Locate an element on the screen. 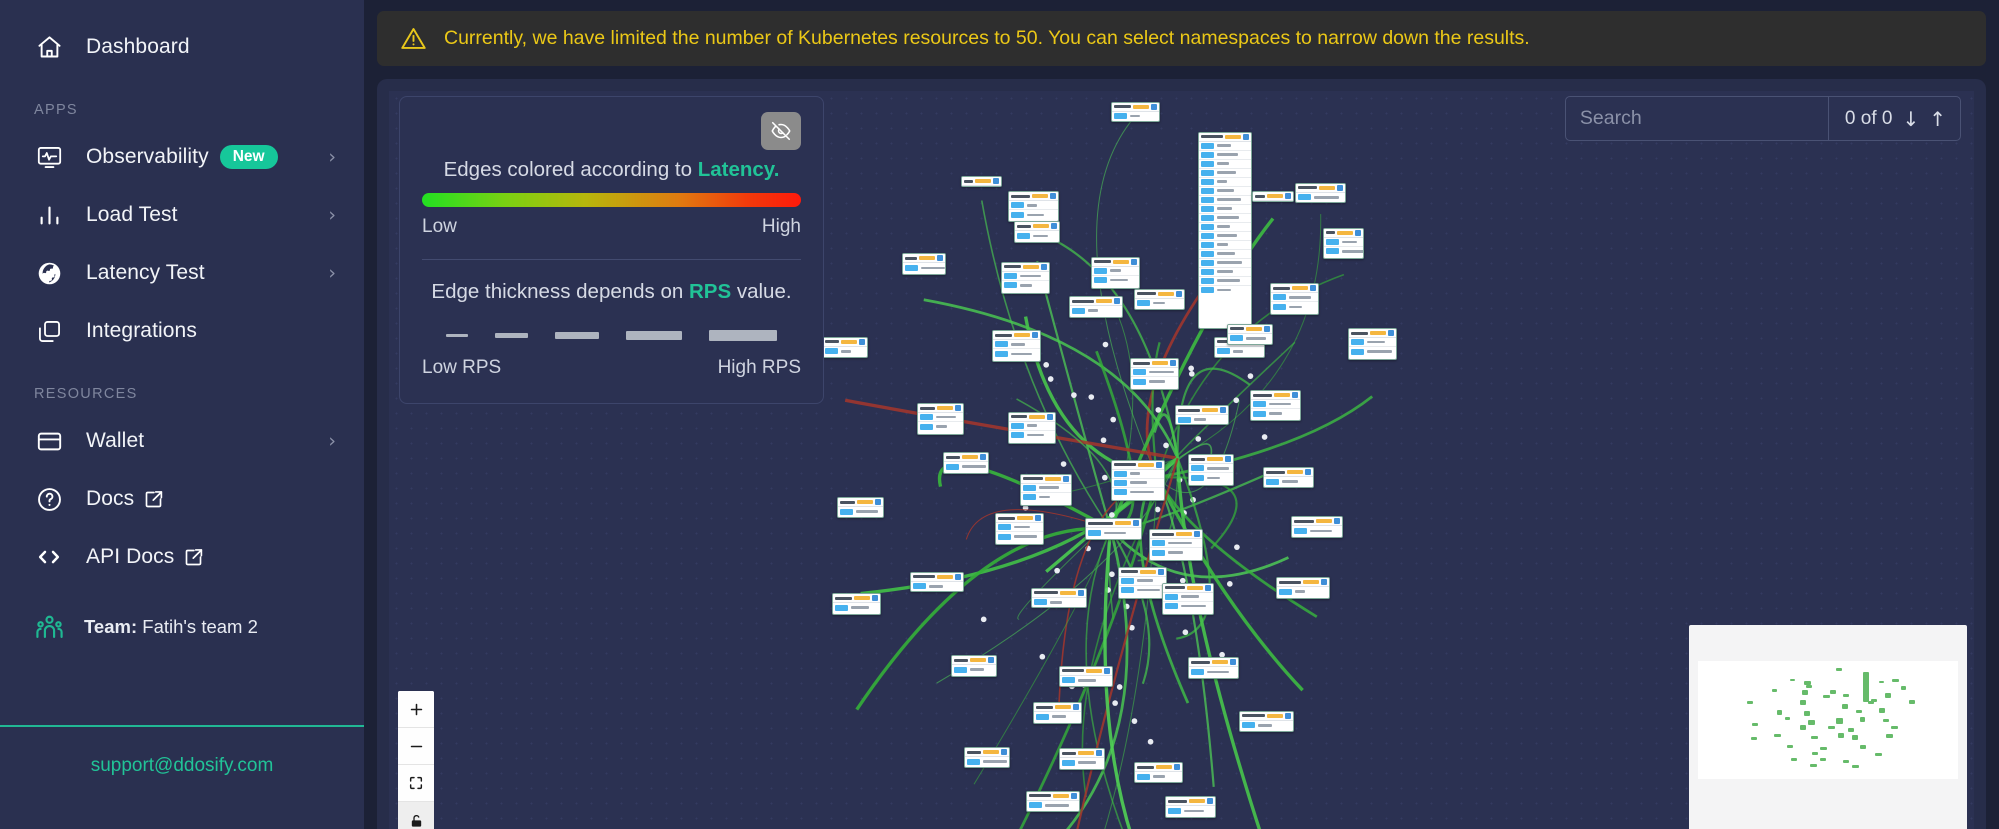 This screenshot has height=829, width=1999. support-email-link: support@ddosify.com is located at coordinates (182, 766).